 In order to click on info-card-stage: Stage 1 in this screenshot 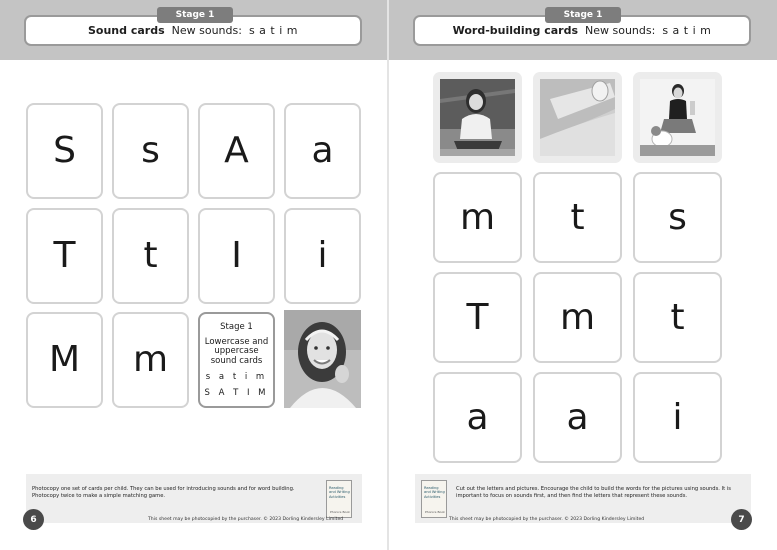, I will do `click(236, 326)`.